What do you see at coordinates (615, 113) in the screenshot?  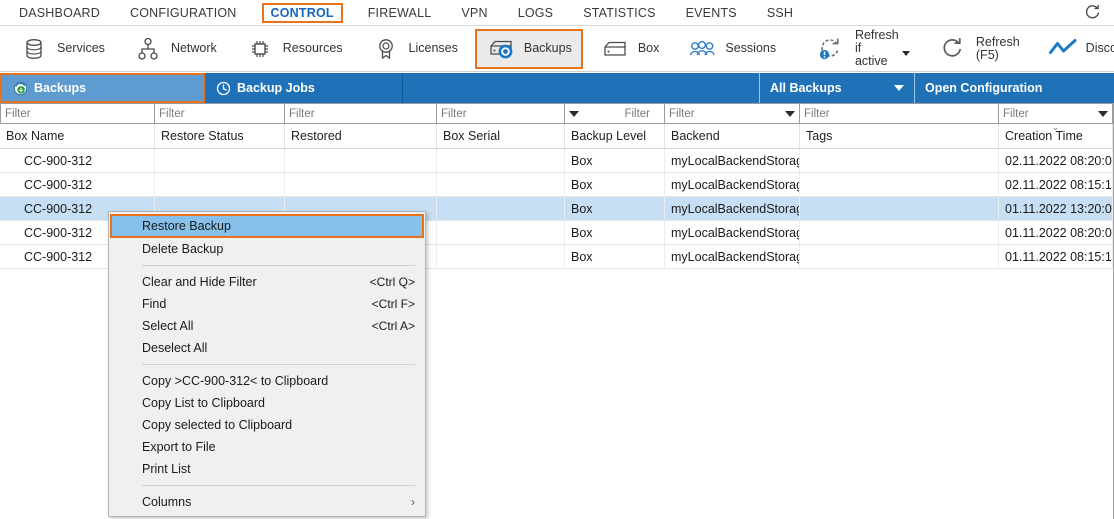 I see `filter-input-backup-level: Filter` at bounding box center [615, 113].